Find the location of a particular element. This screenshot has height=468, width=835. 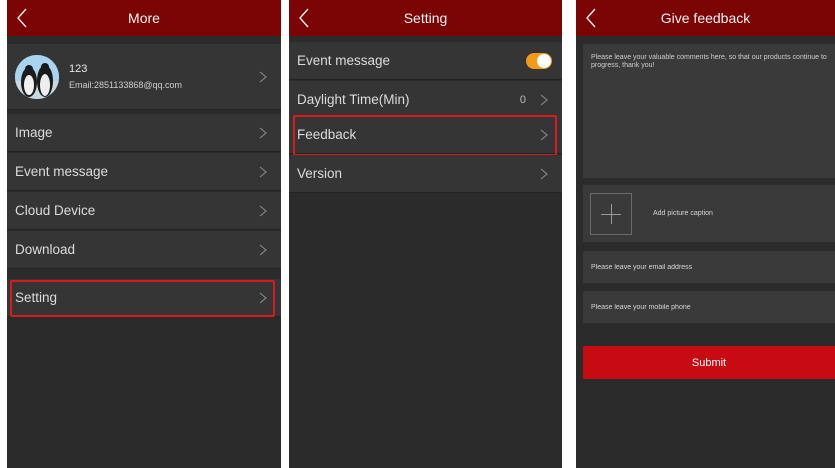

profile-info: 123 Email:2851133868@qq.com is located at coordinates (125, 76).